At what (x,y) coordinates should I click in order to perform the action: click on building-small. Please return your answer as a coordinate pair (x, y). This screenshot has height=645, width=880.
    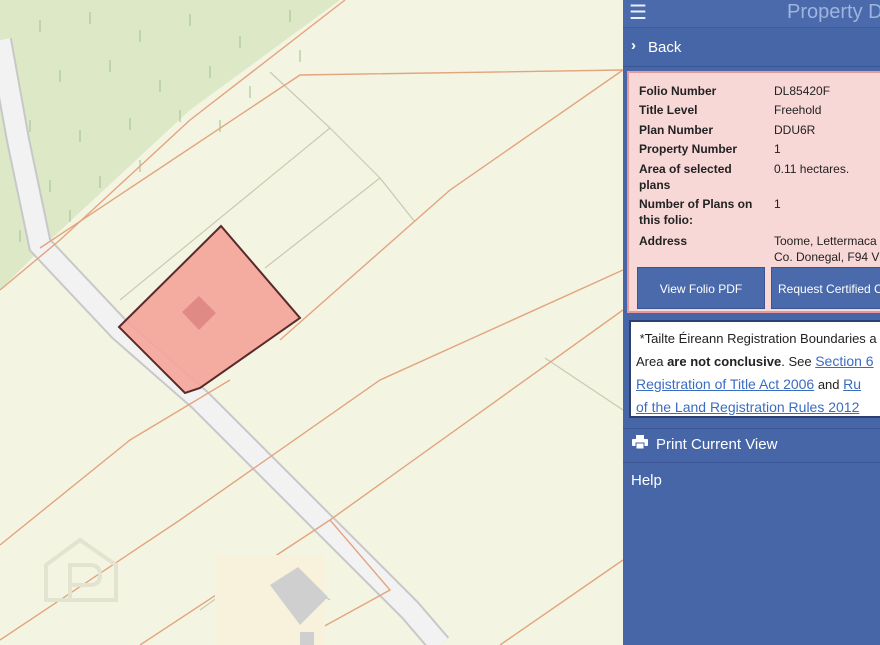
    Looking at the image, I should click on (307, 638).